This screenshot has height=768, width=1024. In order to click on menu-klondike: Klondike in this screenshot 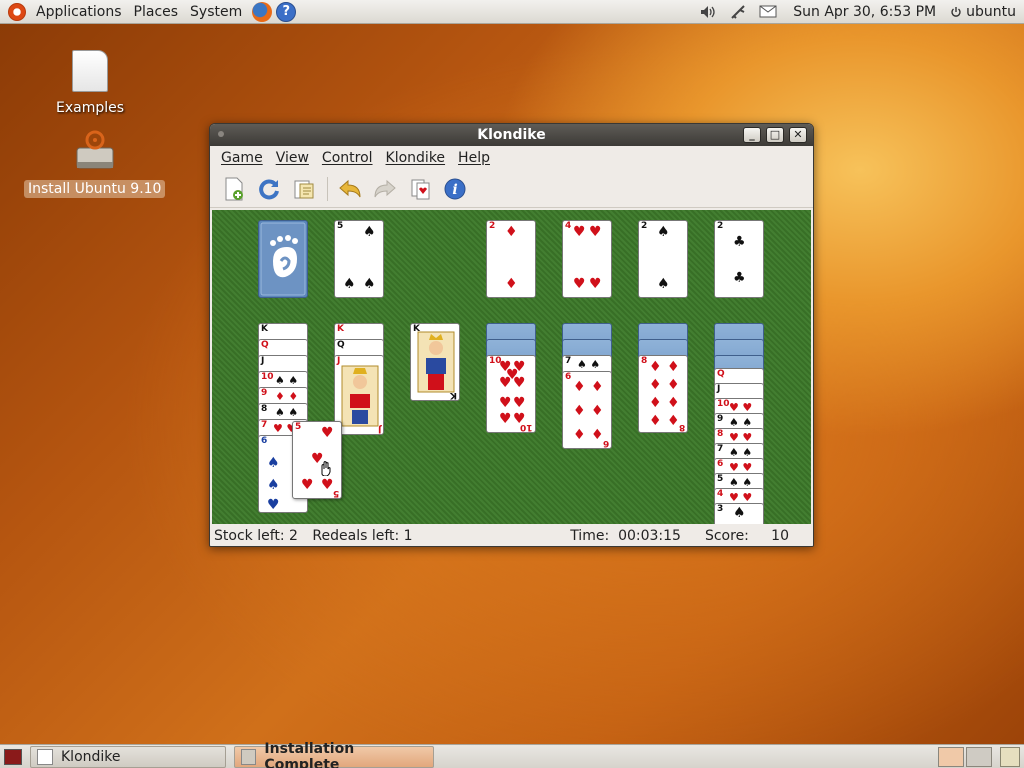, I will do `click(416, 158)`.